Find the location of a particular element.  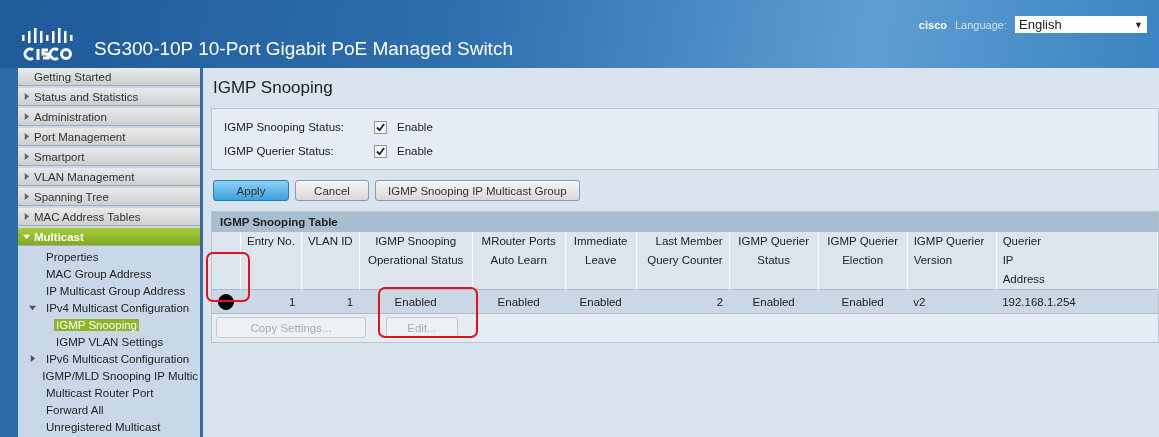

action-button: Cancel is located at coordinates (332, 190).